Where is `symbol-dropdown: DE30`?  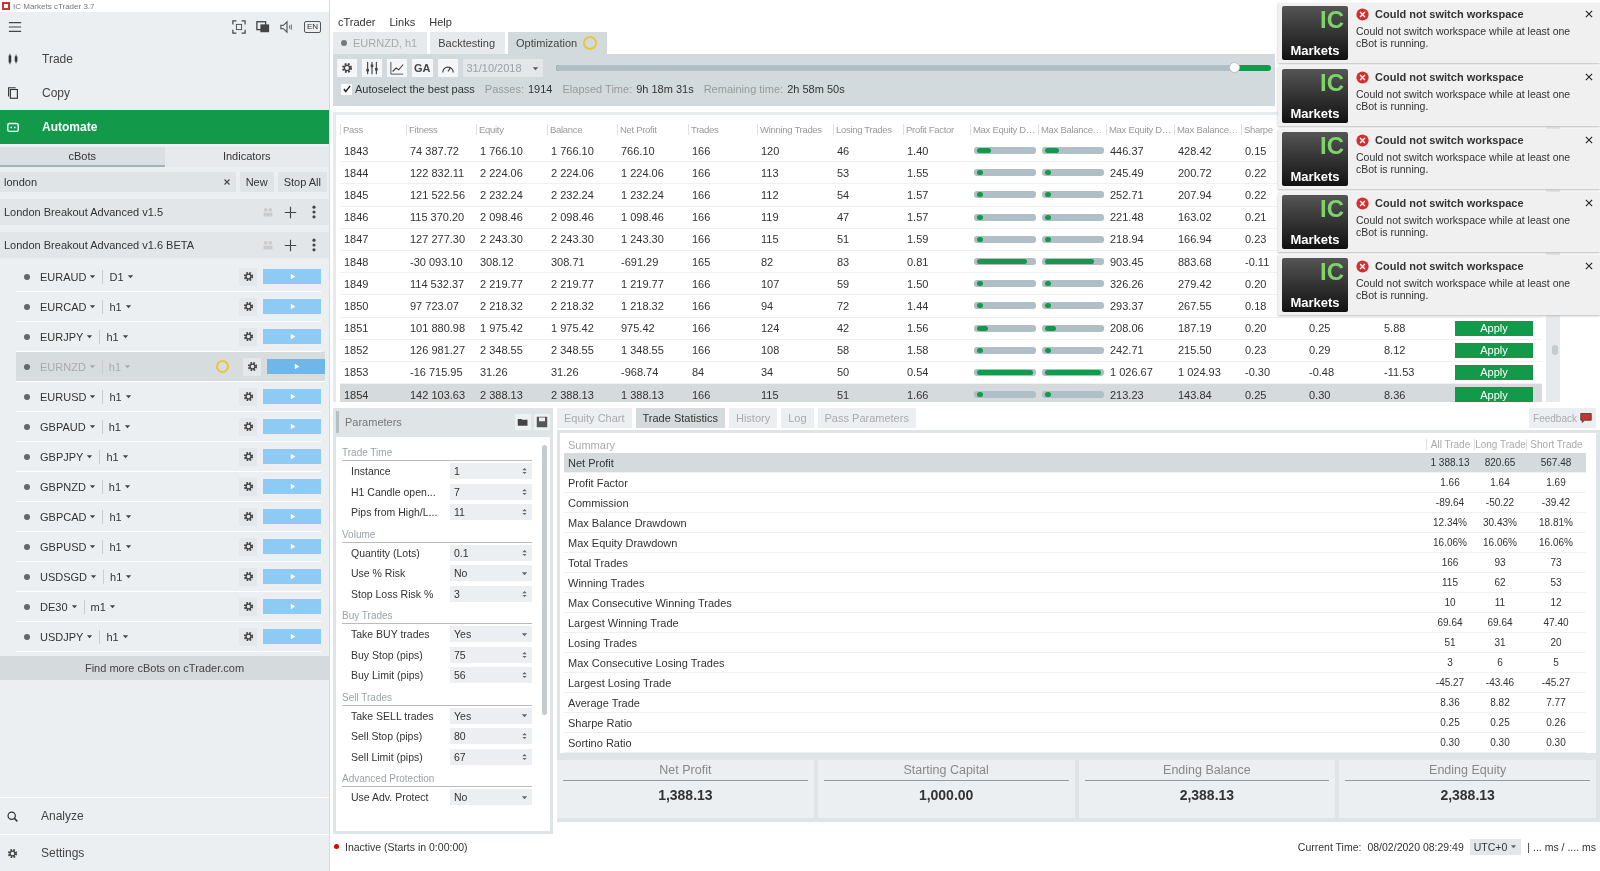 symbol-dropdown: DE30 is located at coordinates (59, 606).